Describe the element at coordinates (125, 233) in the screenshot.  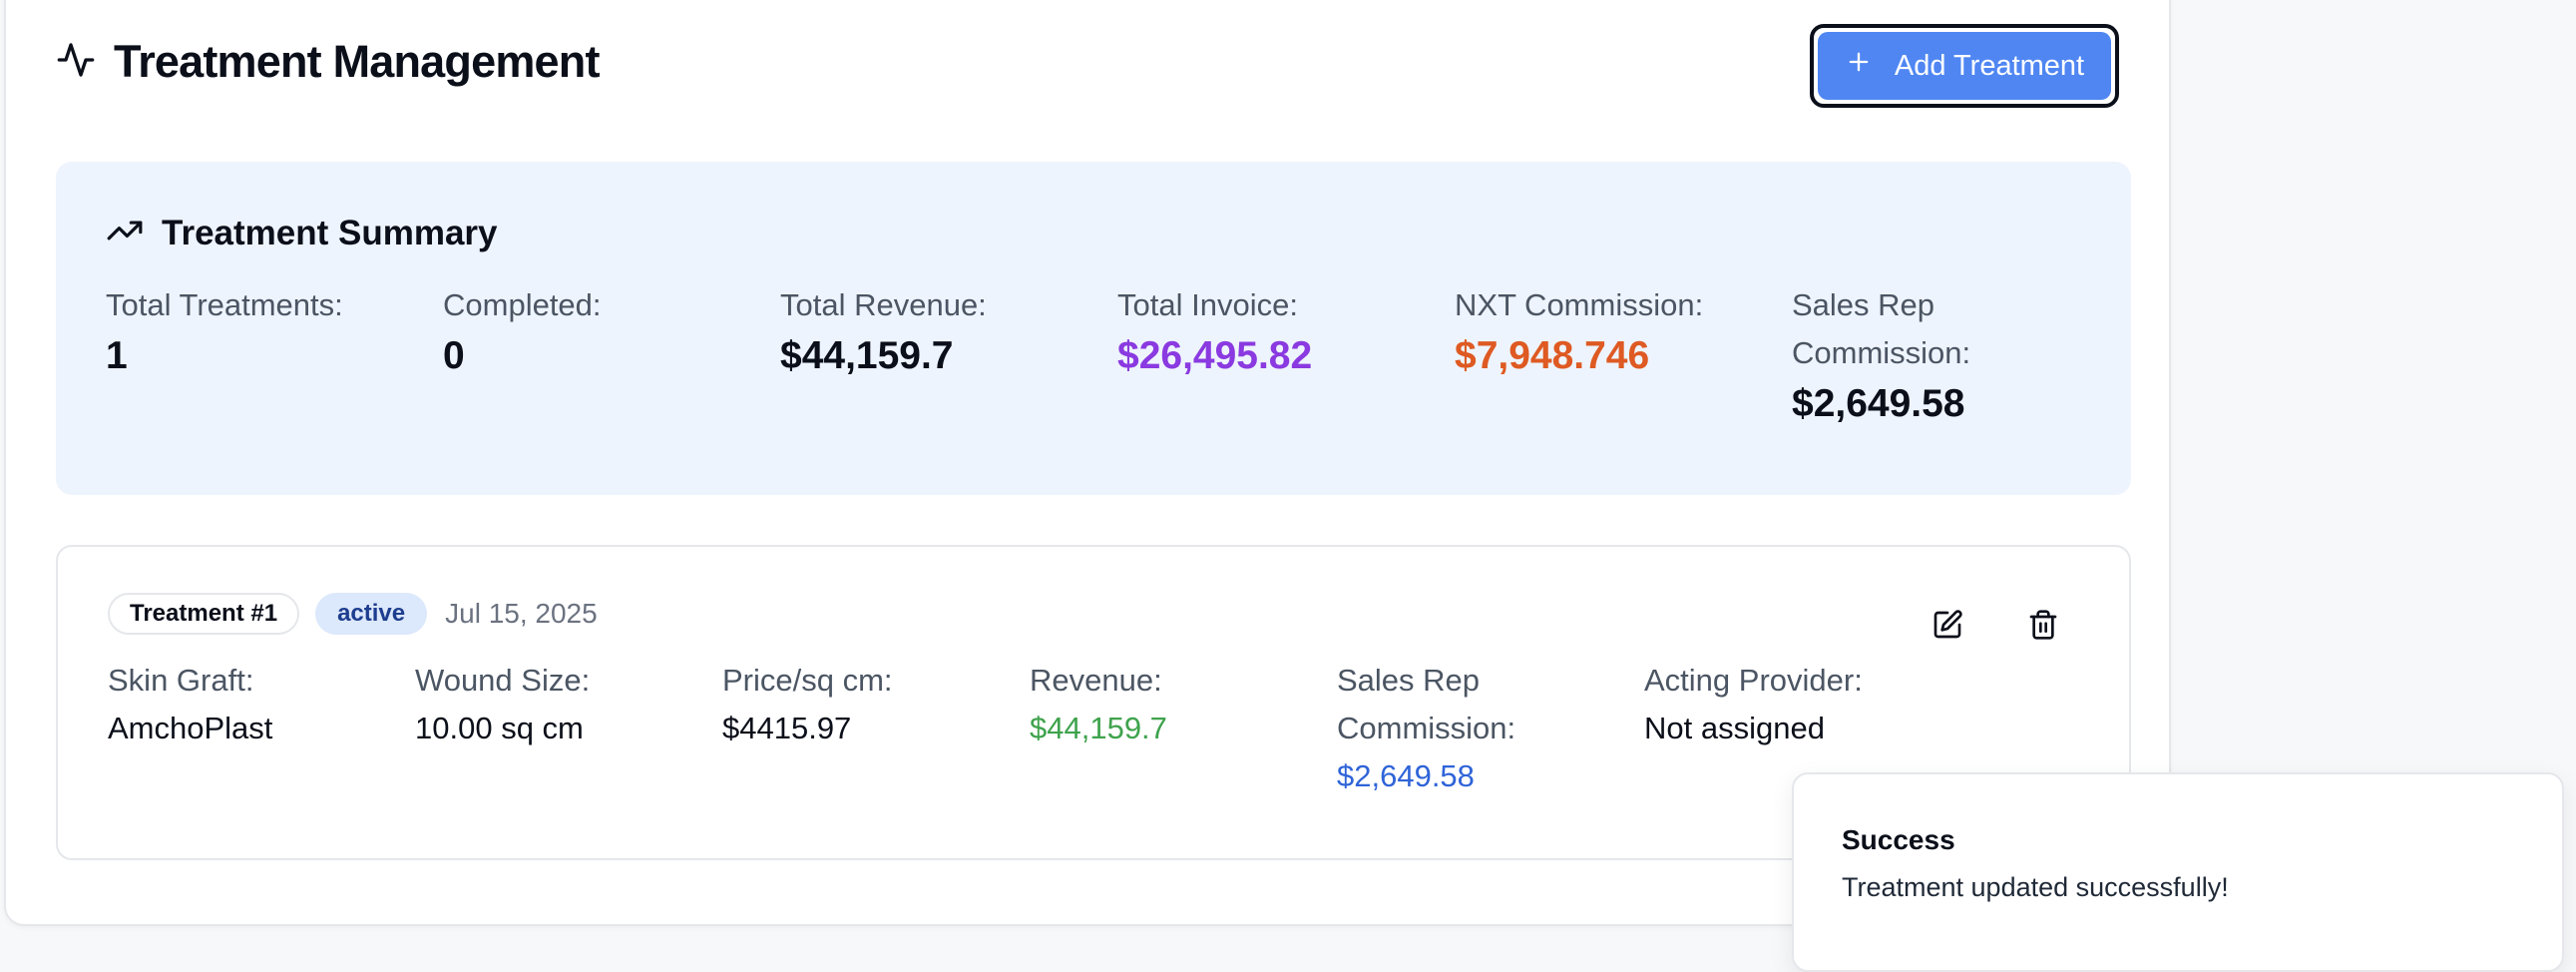
I see `trending-up-icon` at that location.